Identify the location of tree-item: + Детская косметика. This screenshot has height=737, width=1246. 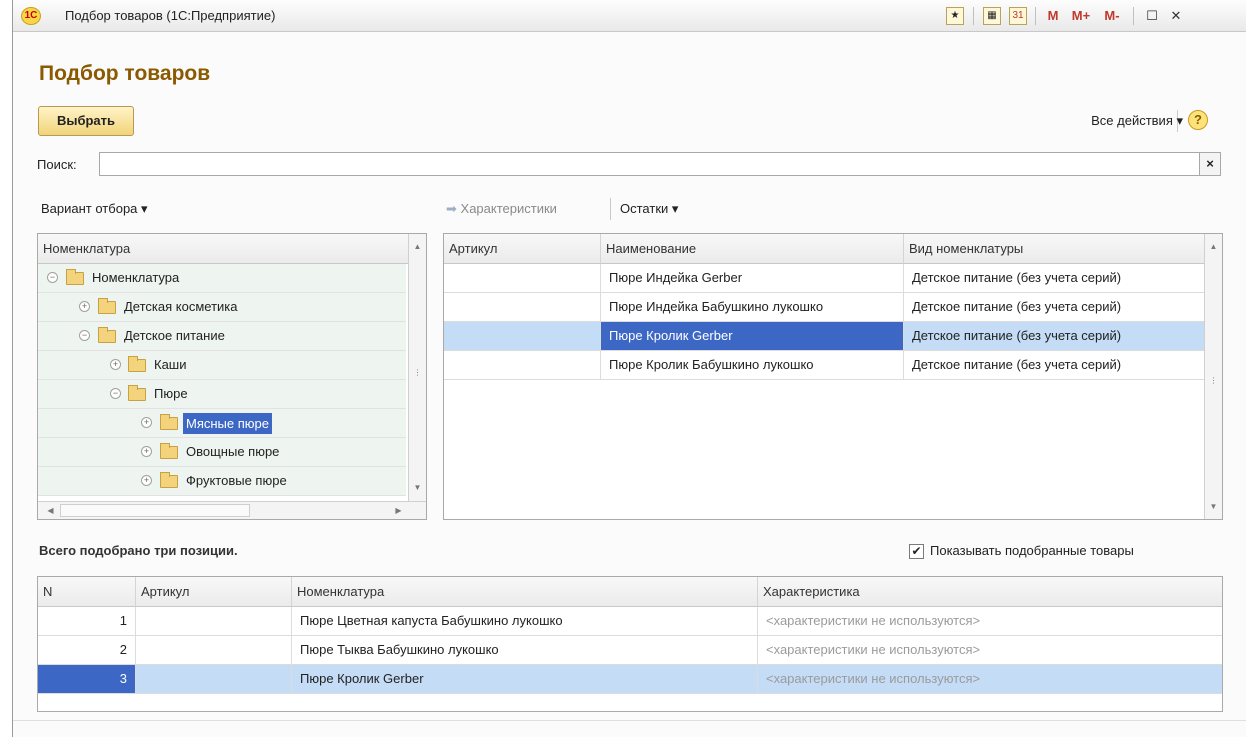
(222, 307).